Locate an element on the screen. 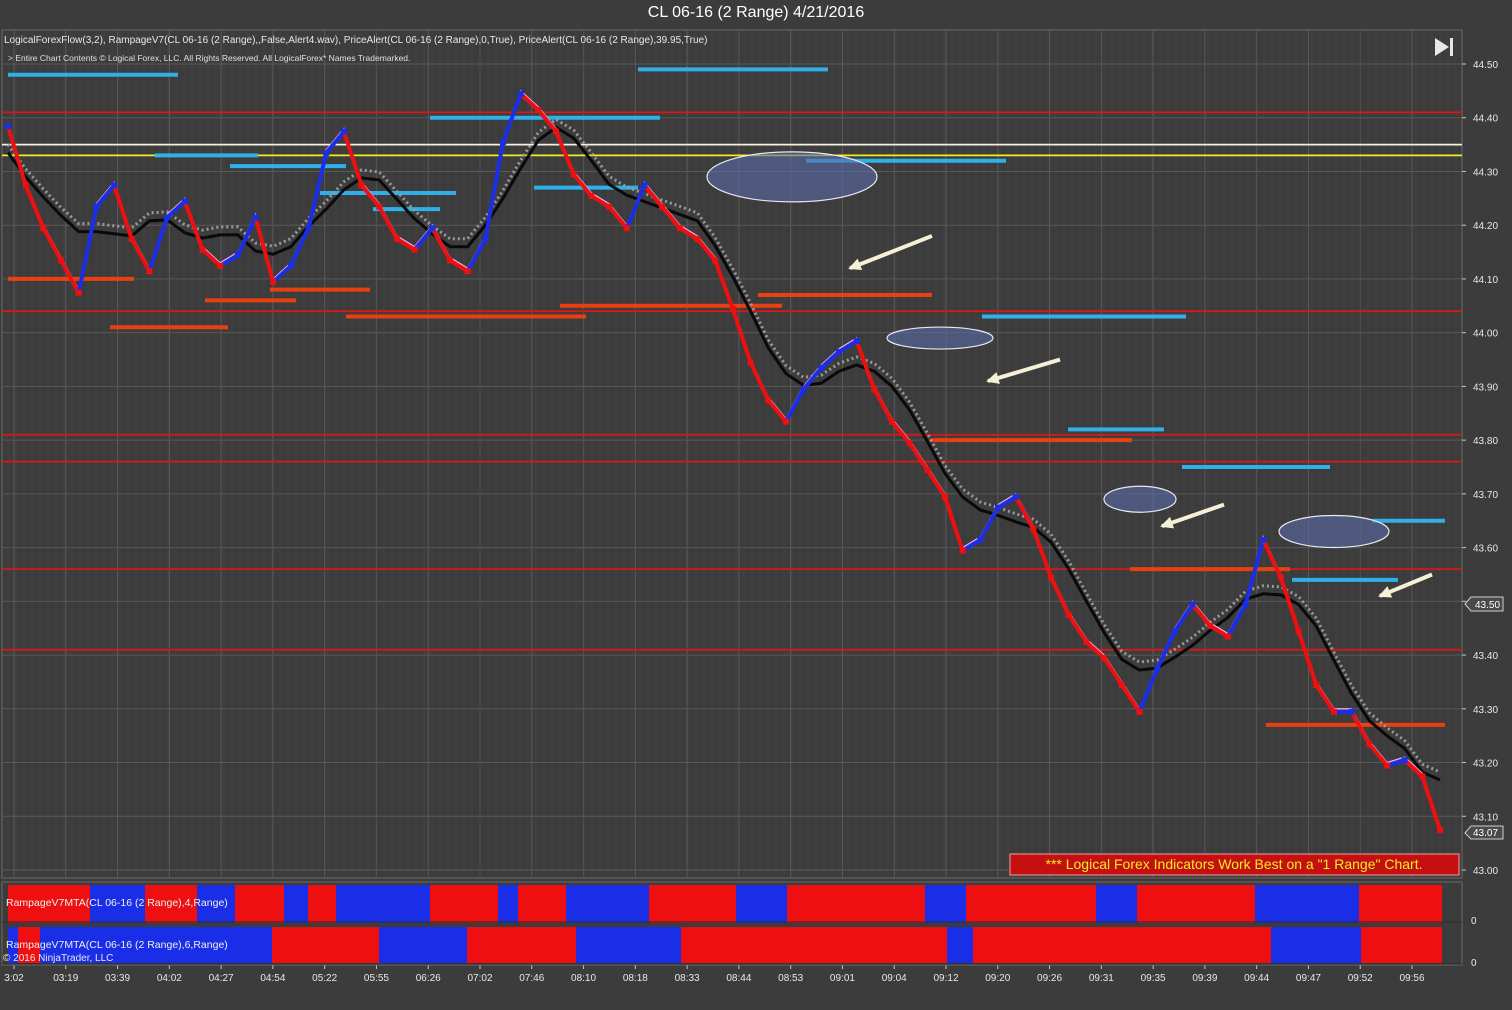 Image resolution: width=1512 pixels, height=1010 pixels. y-tick-label: 44.30 is located at coordinates (1485, 172).